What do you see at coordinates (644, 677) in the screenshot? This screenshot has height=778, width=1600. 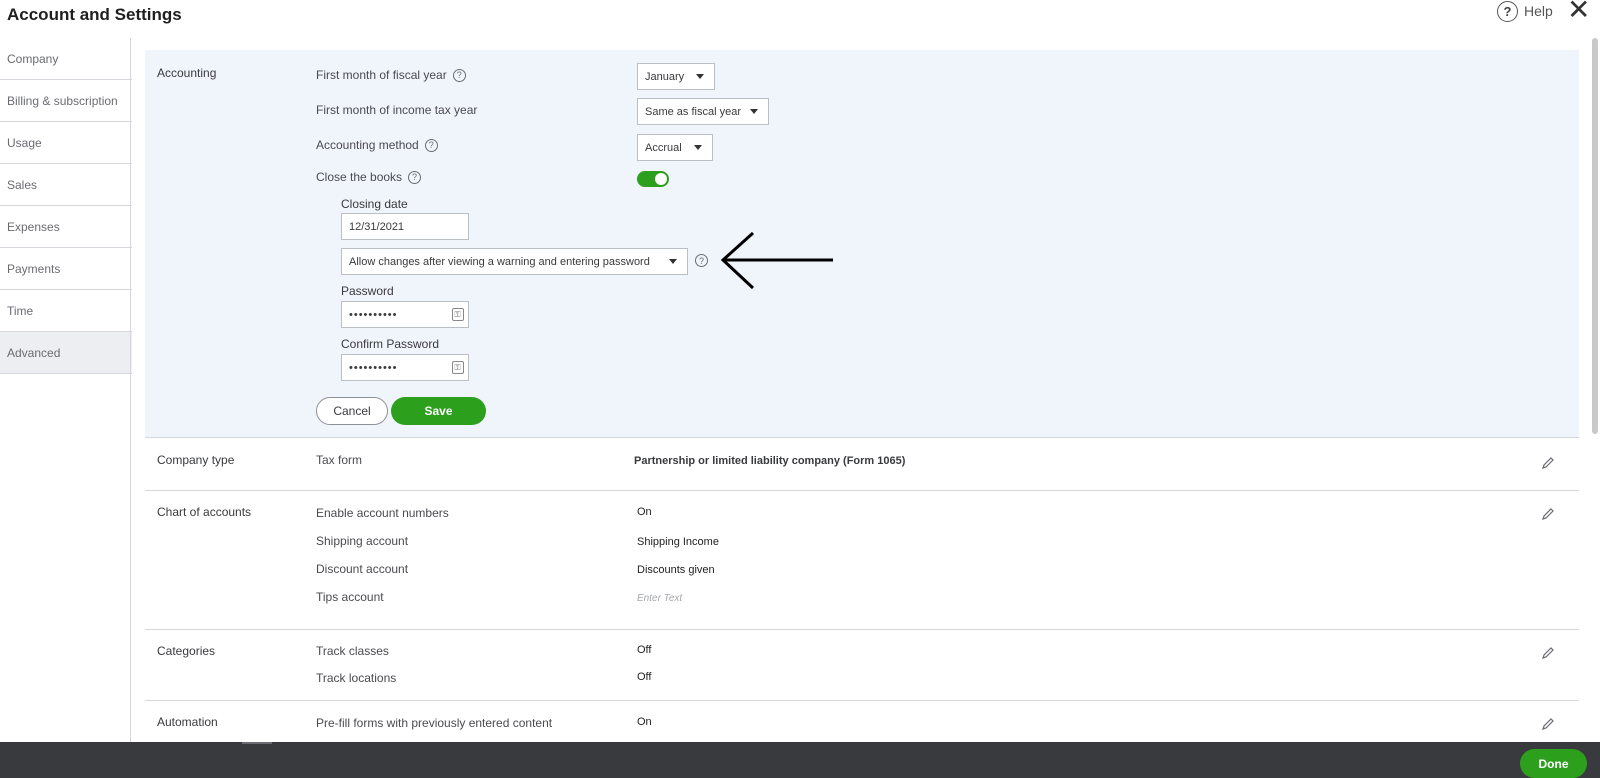 I see `track-locations-value: Off` at bounding box center [644, 677].